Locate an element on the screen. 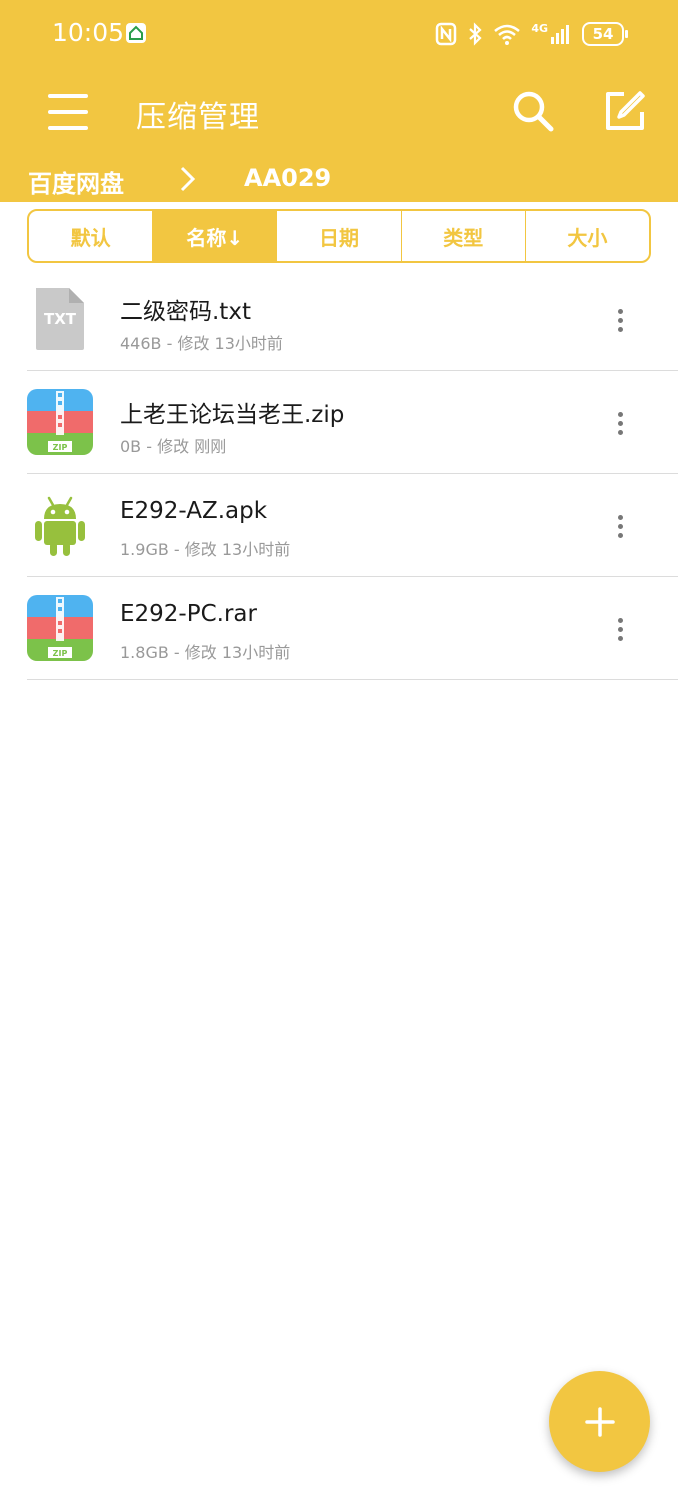 This screenshot has width=678, height=1500. file-row: ZIP E292-PC.rar 1.8GB - 修改 13小时前 is located at coordinates (352, 628).